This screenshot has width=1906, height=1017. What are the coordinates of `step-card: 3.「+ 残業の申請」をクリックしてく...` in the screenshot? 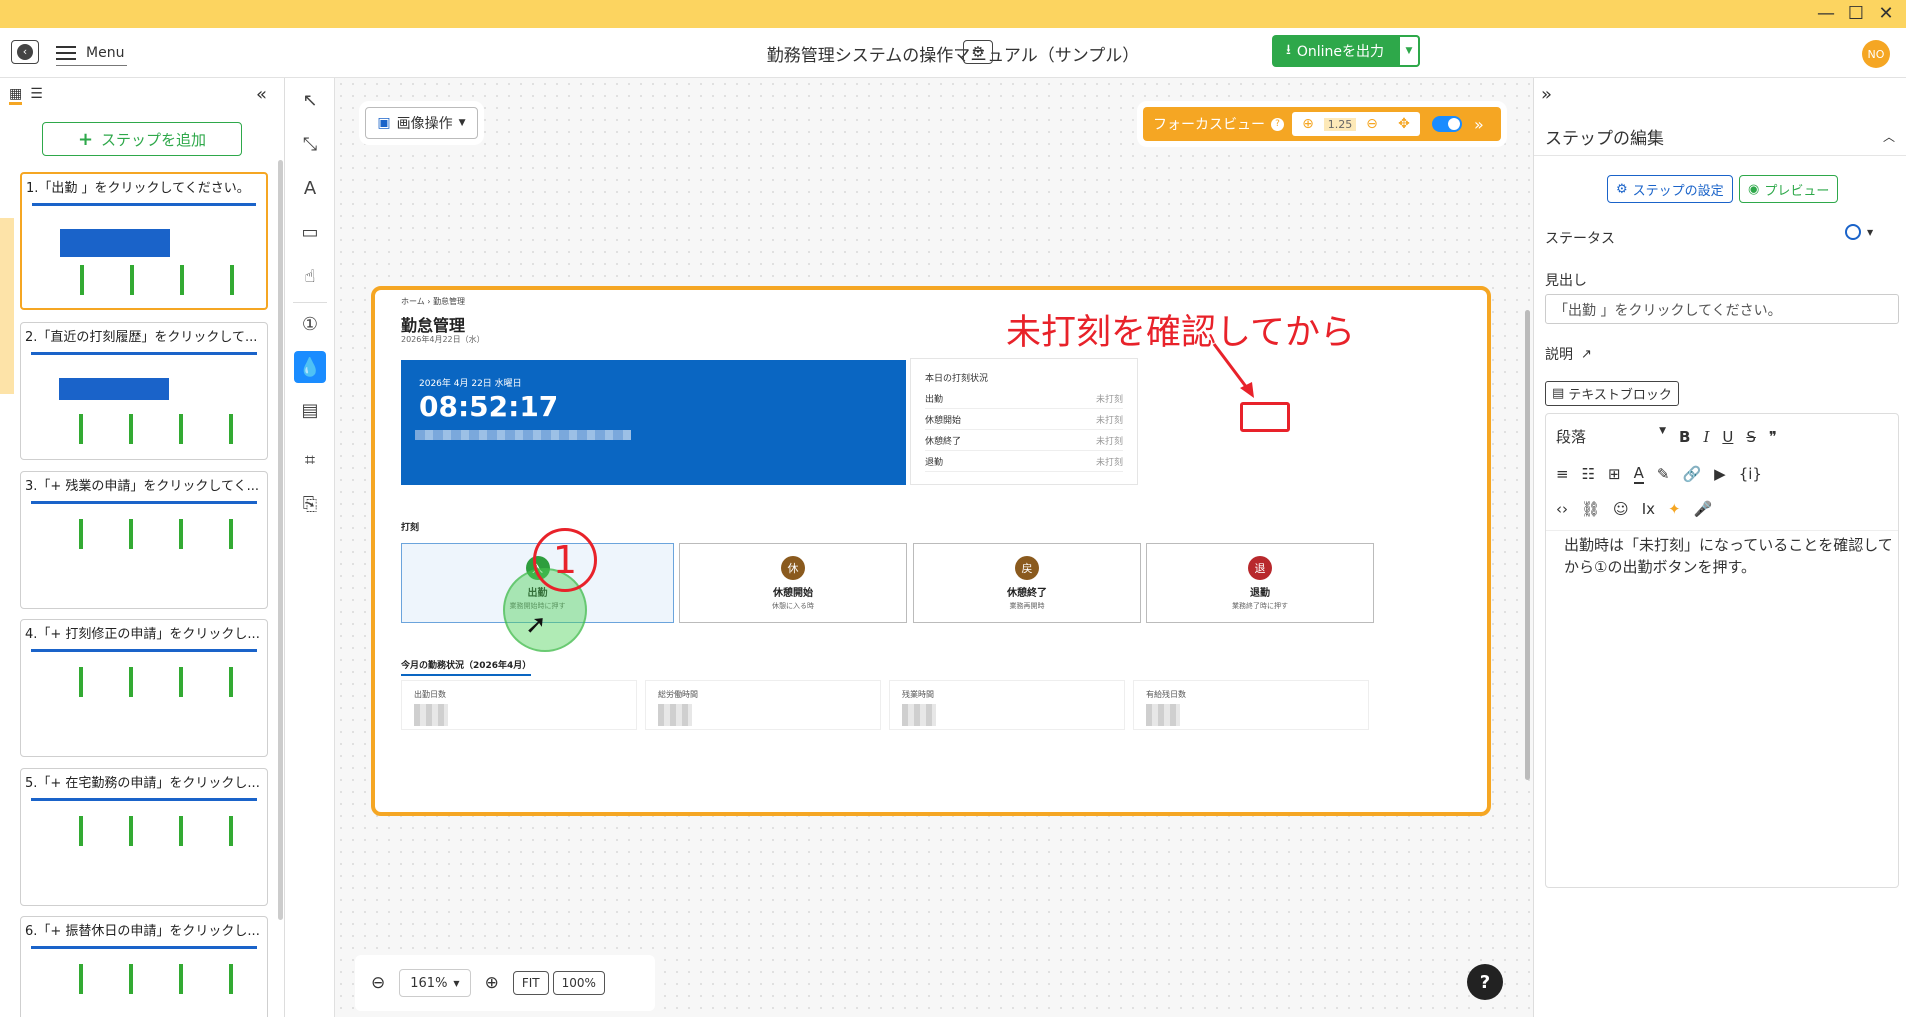 It's located at (144, 540).